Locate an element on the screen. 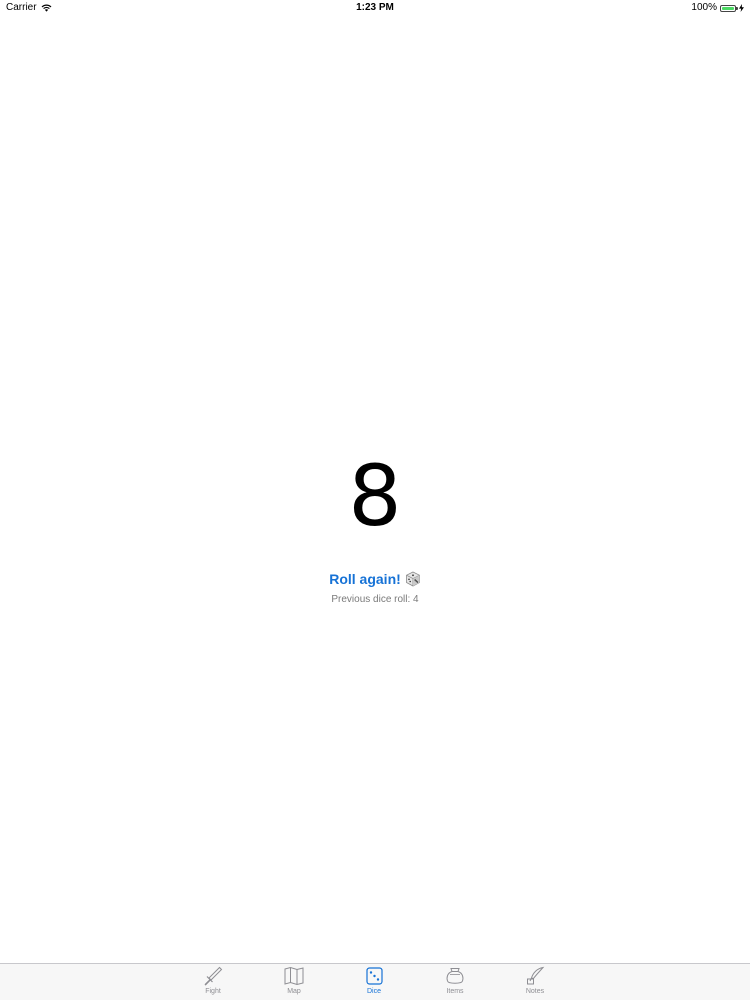 This screenshot has width=750, height=1000. status-time: 1:23 PM is located at coordinates (375, 7).